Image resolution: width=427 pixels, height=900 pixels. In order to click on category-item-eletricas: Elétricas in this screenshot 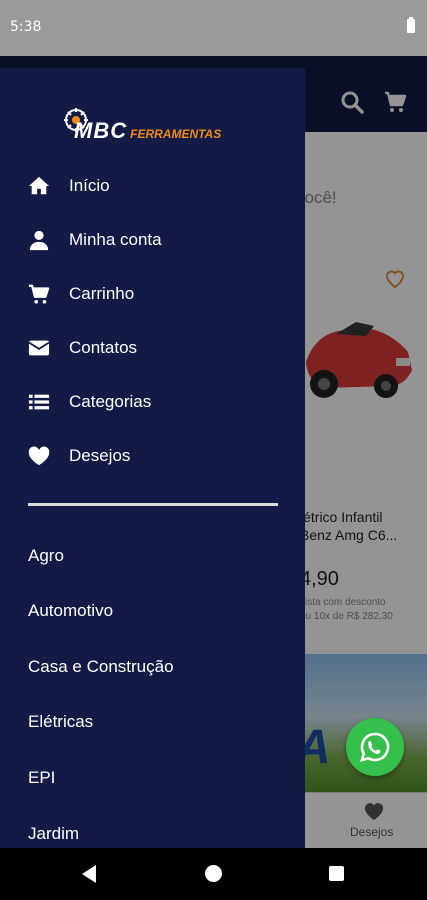, I will do `click(152, 721)`.